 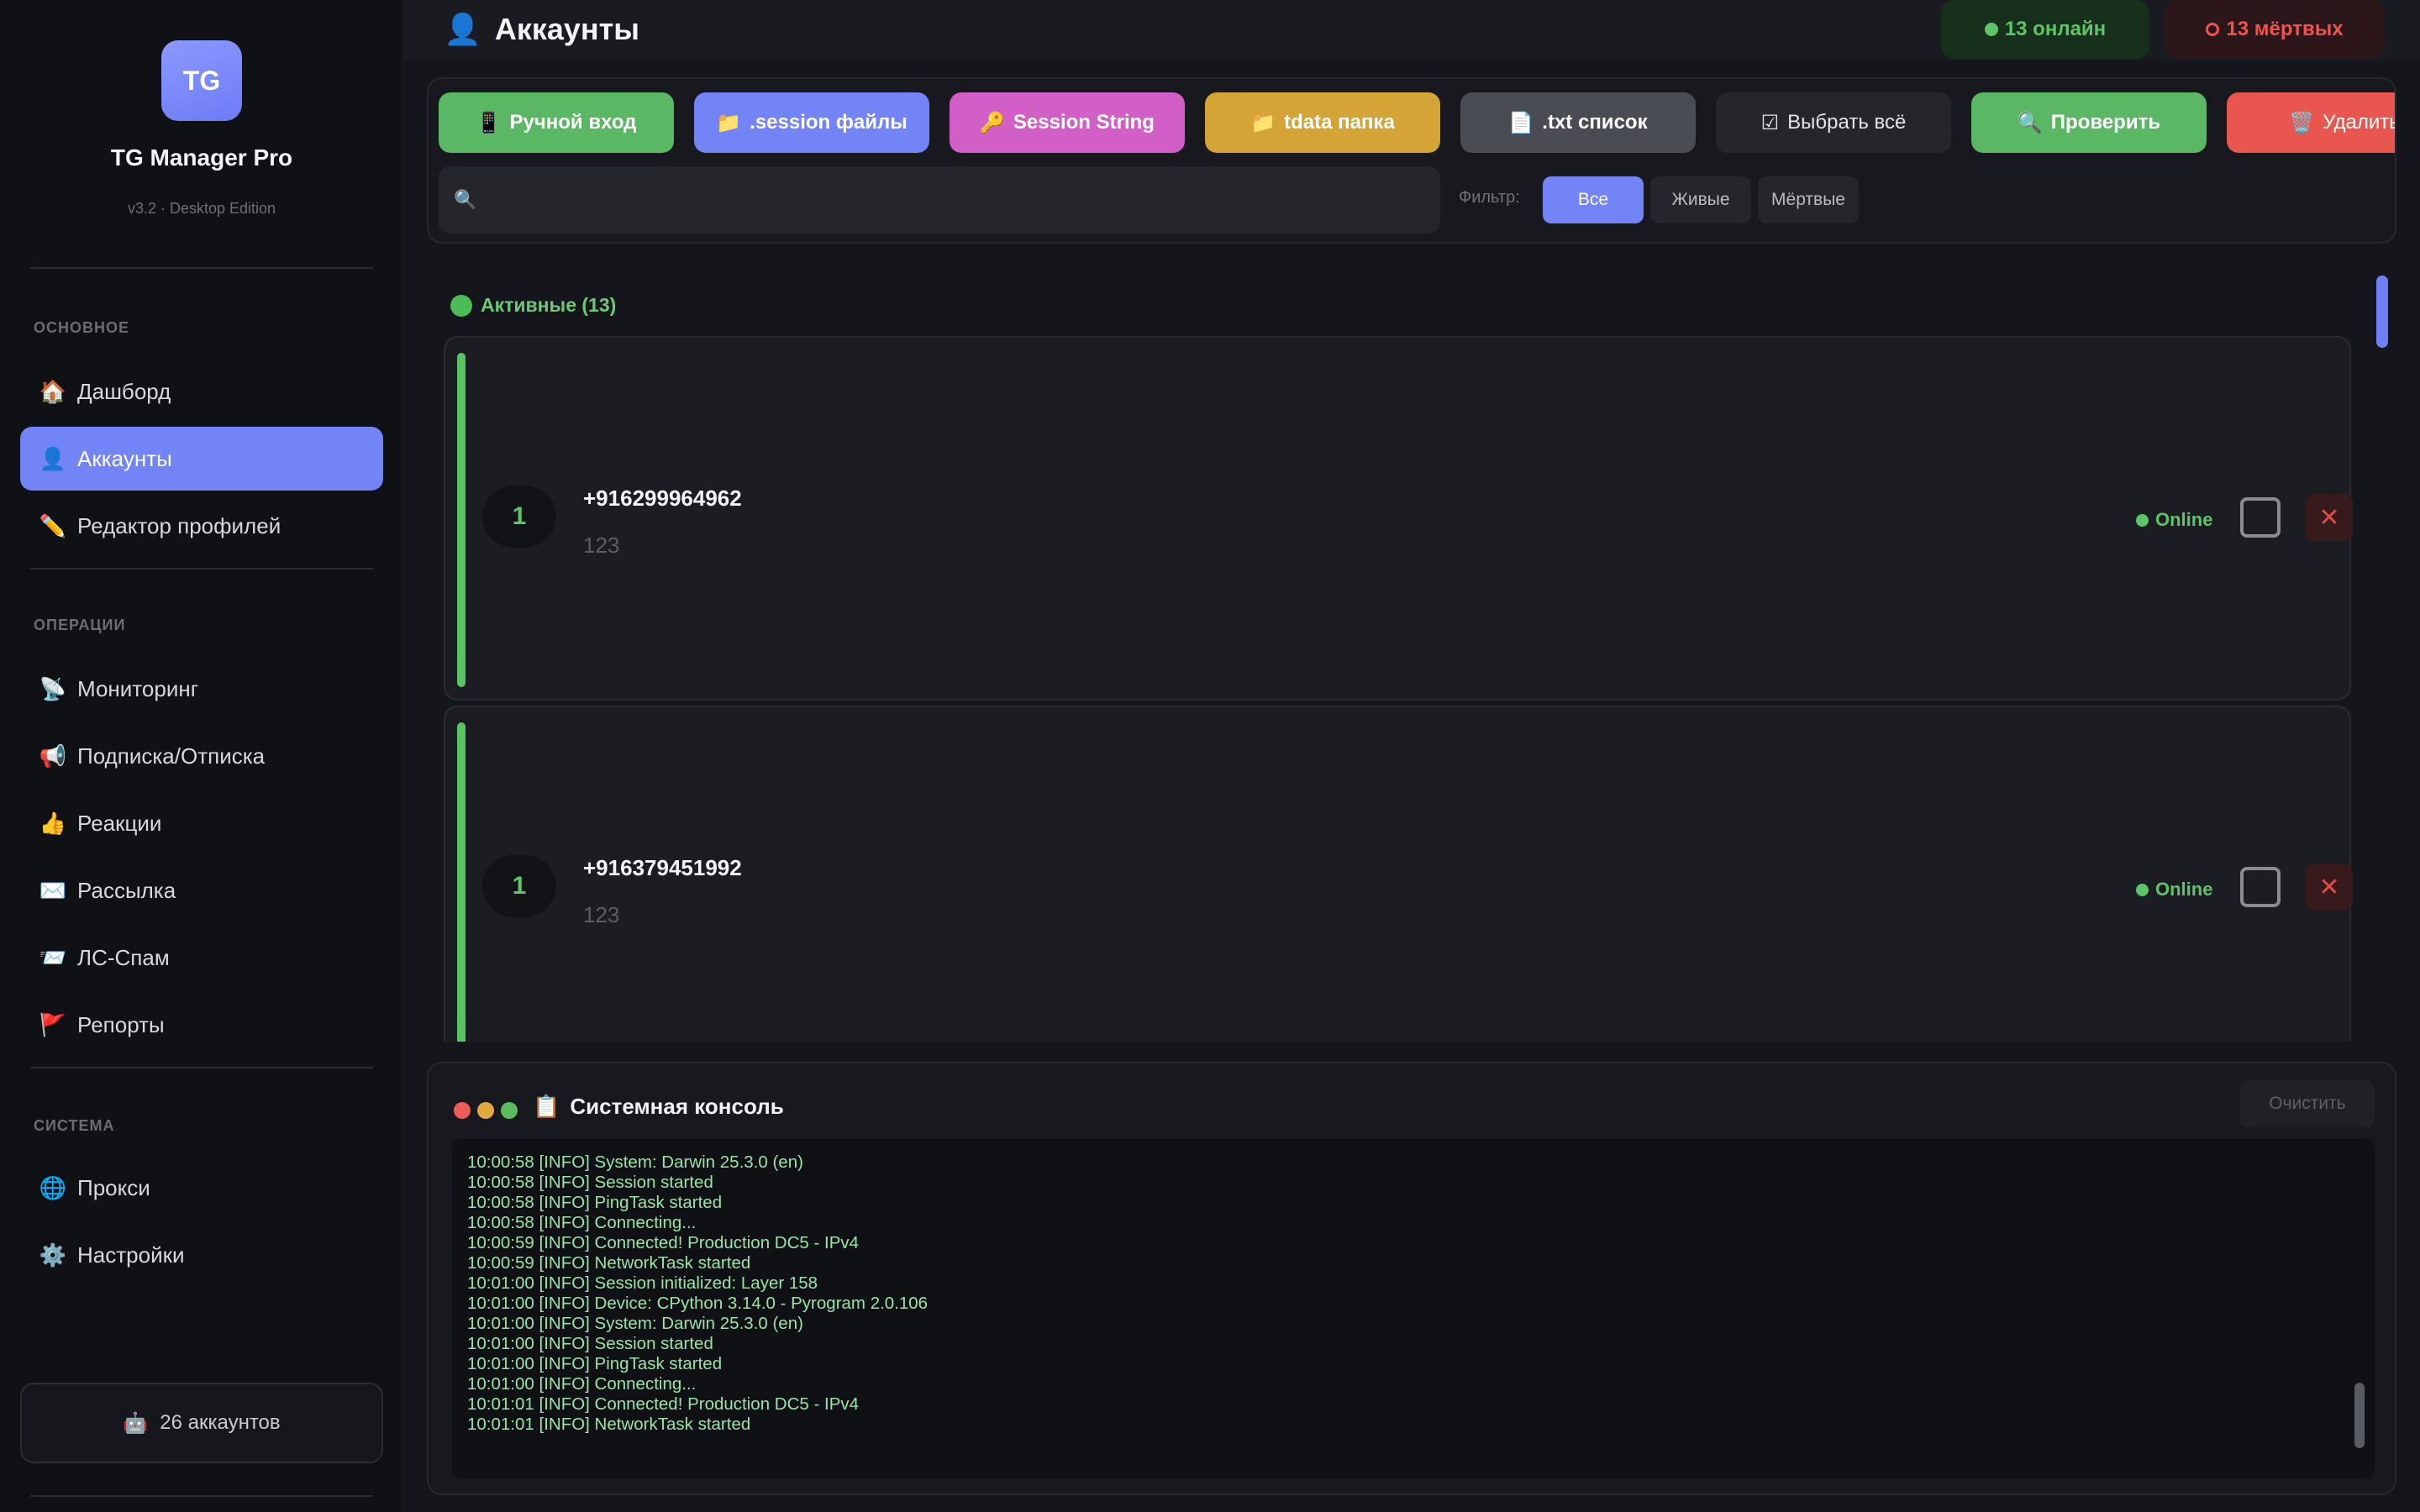 I want to click on session-files-button: 📁 .session файлы, so click(x=811, y=122).